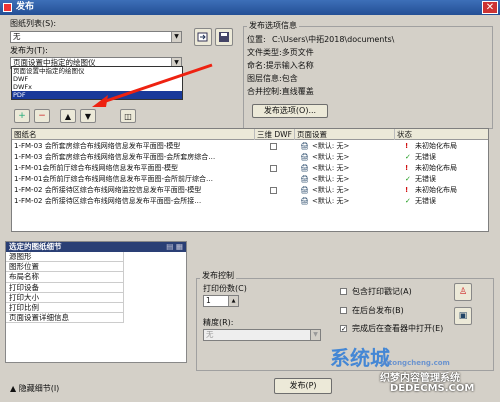 The image size is (500, 402). Describe the element at coordinates (65, 297) in the screenshot. I see `details-row: 打印大小` at that location.